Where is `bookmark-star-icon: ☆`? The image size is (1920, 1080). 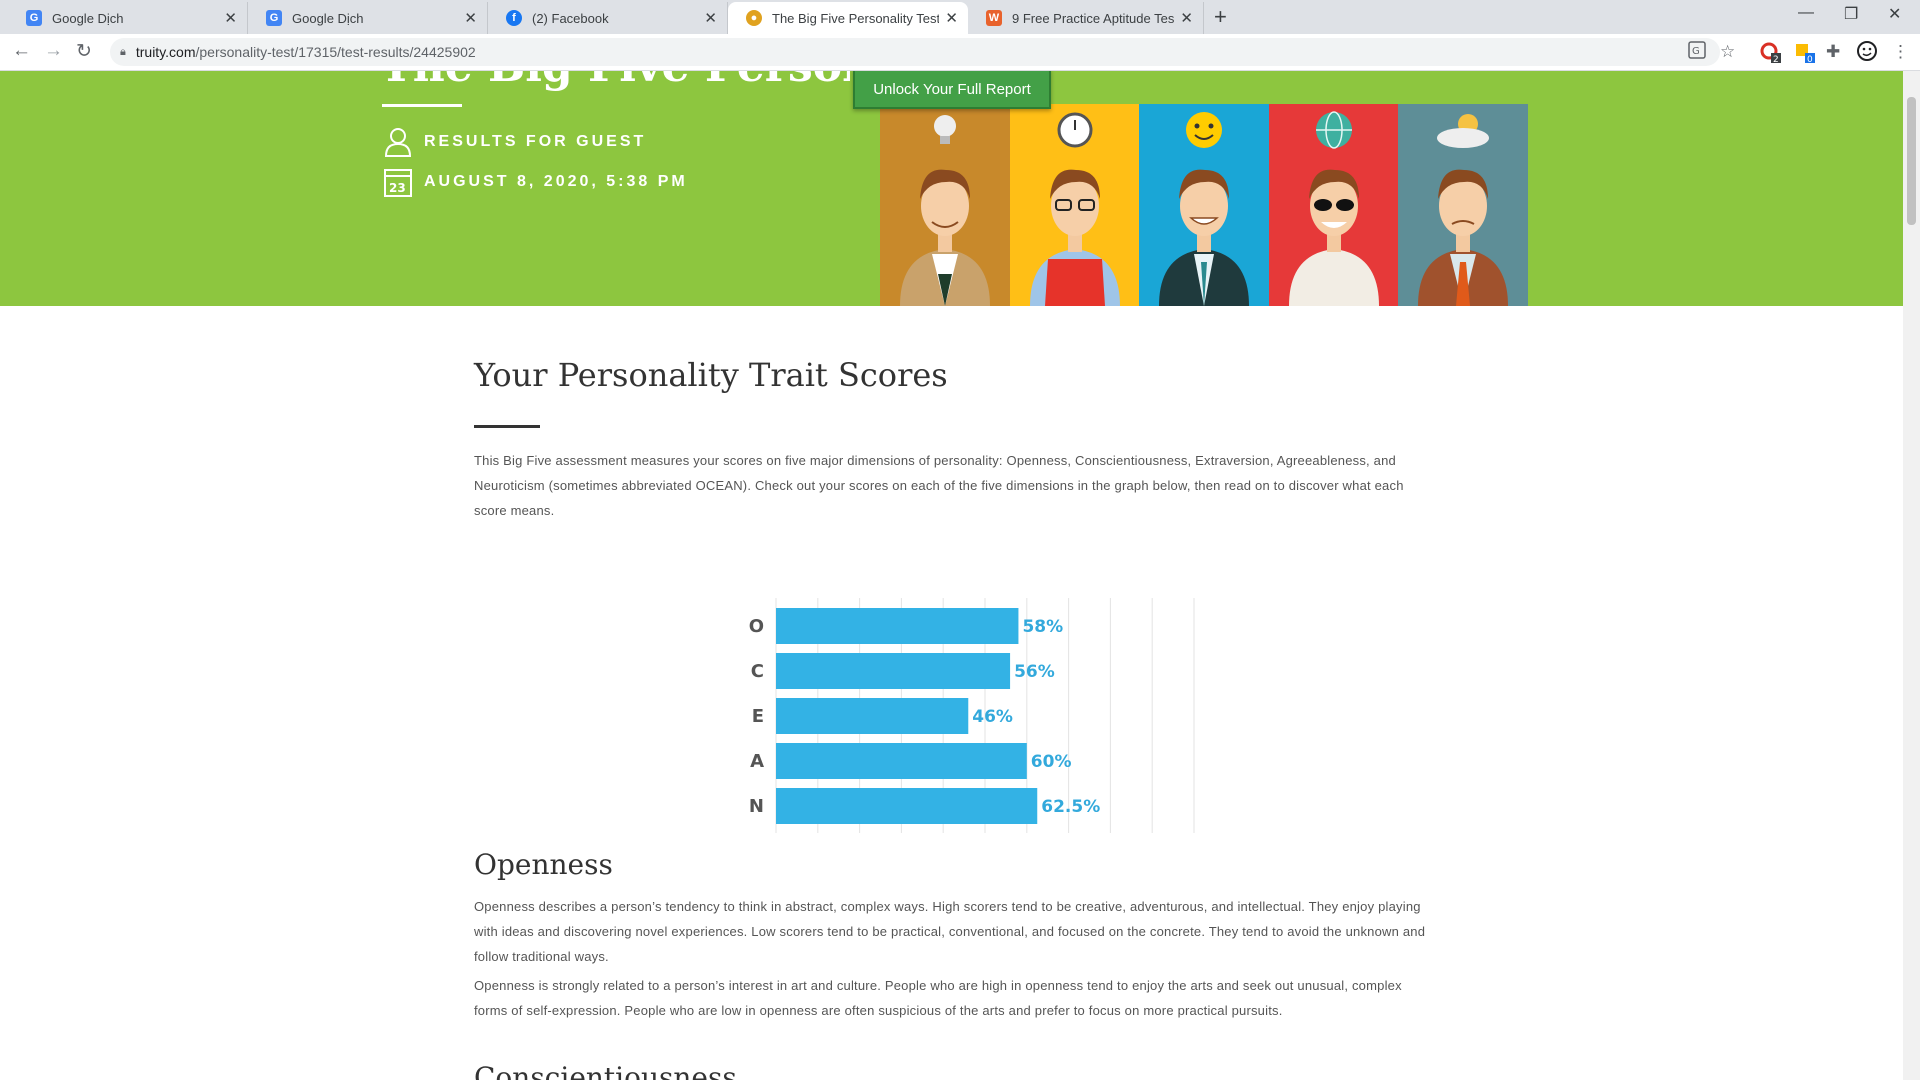
bookmark-star-icon: ☆ is located at coordinates (1727, 52).